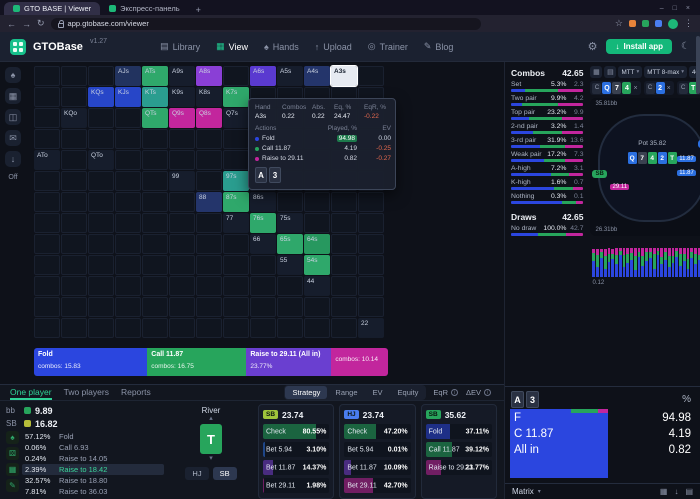  Describe the element at coordinates (128, 97) in the screenshot. I see `matrix-cell-KJs: KJs` at that location.